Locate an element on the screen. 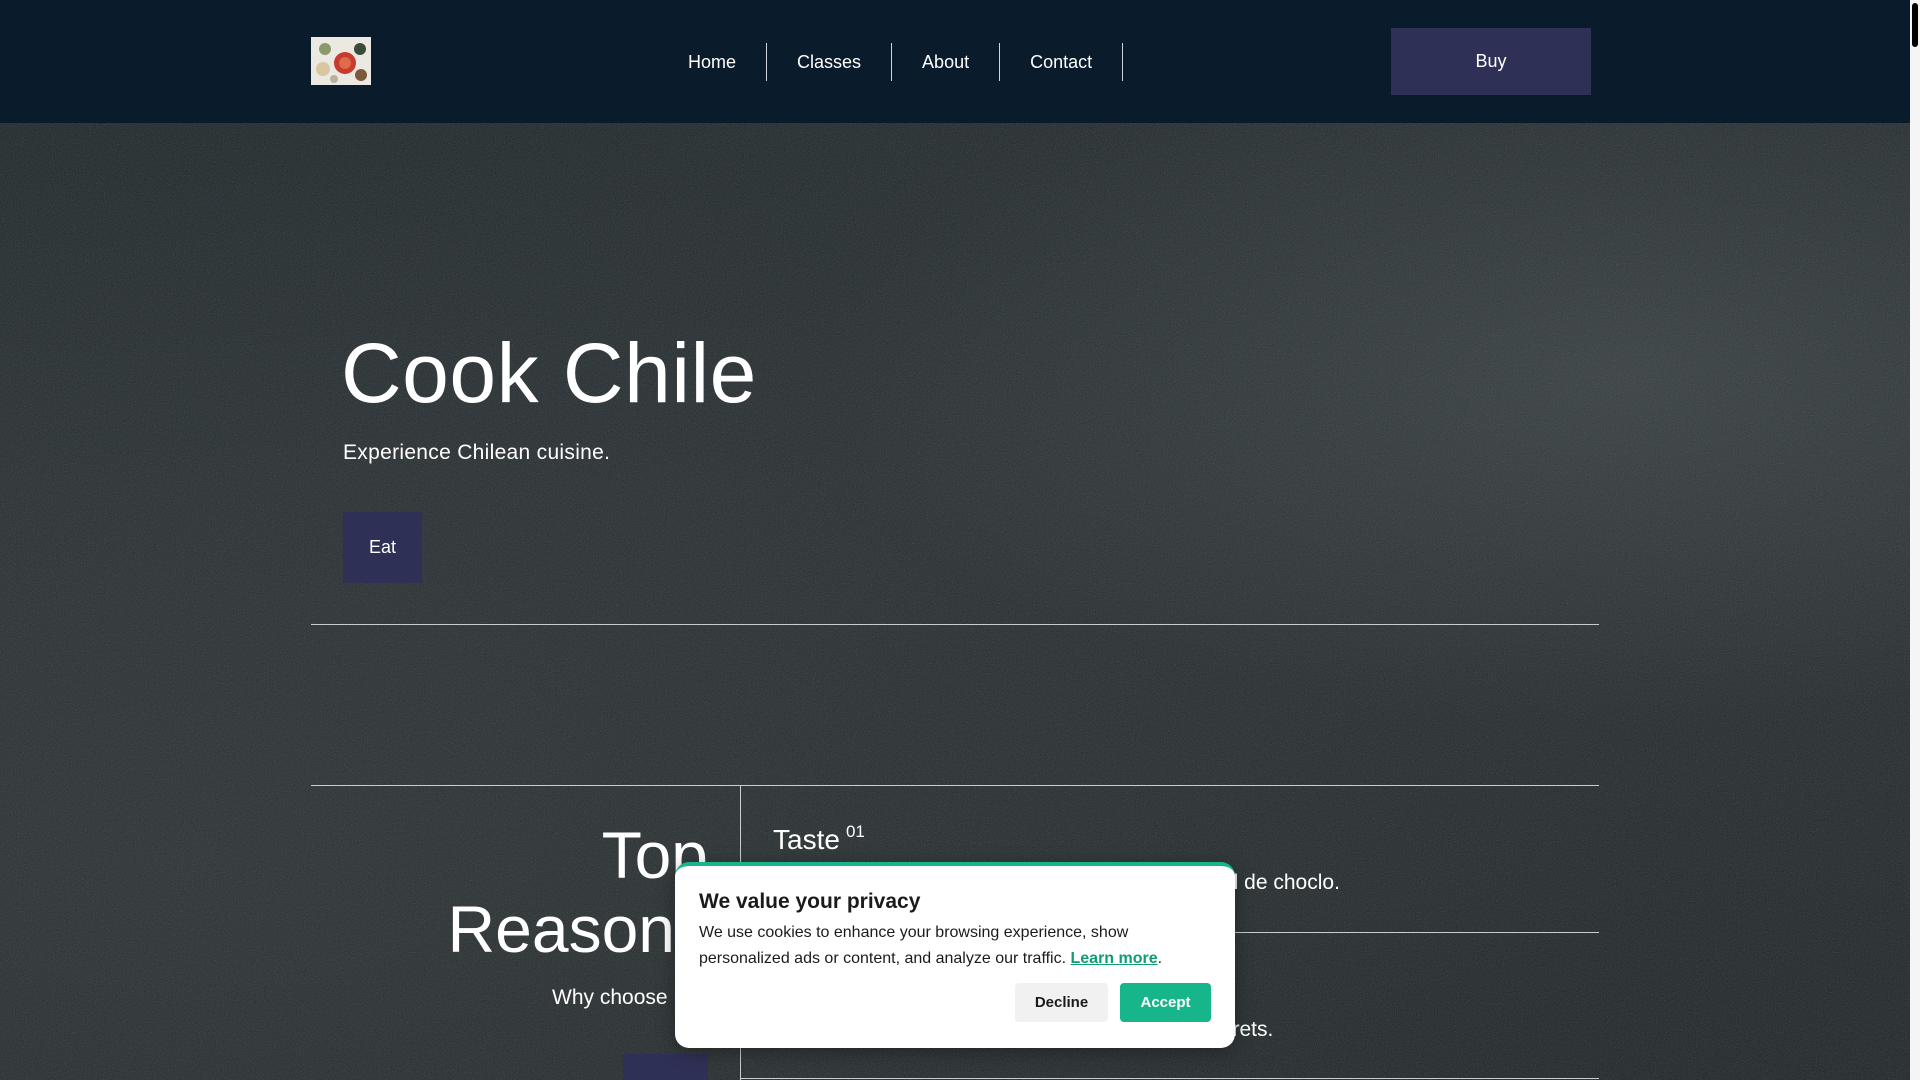 This screenshot has height=1080, width=1920. reasons-button is located at coordinates (665, 1067).